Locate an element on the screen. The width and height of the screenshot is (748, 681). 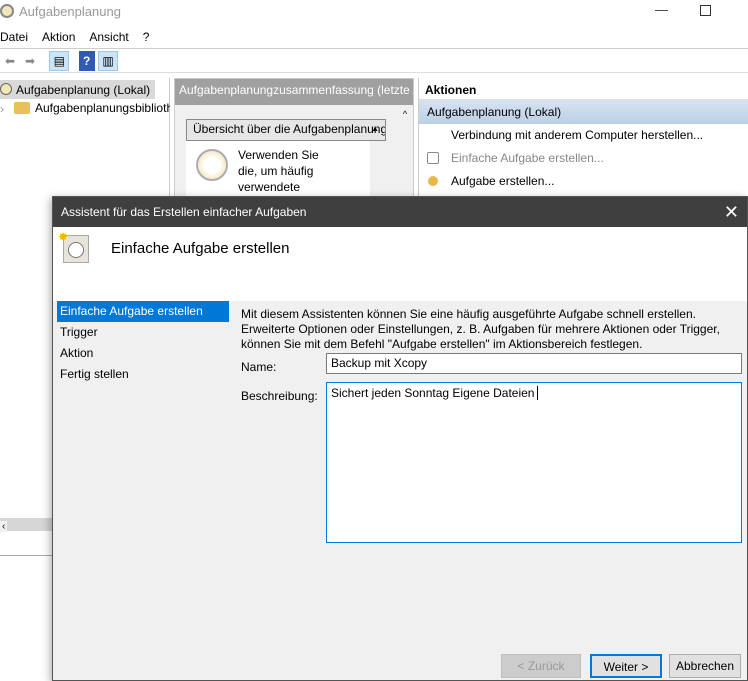
window-titlebar: Aufgabenplanung — is located at coordinates (374, 12).